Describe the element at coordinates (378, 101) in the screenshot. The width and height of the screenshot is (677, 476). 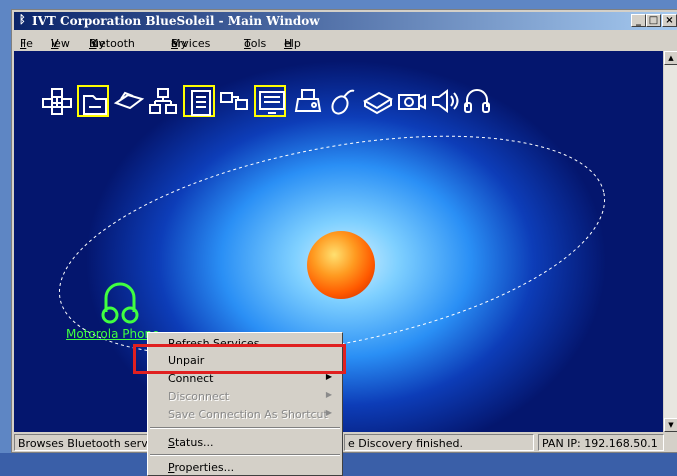
I see `printer-icon` at that location.